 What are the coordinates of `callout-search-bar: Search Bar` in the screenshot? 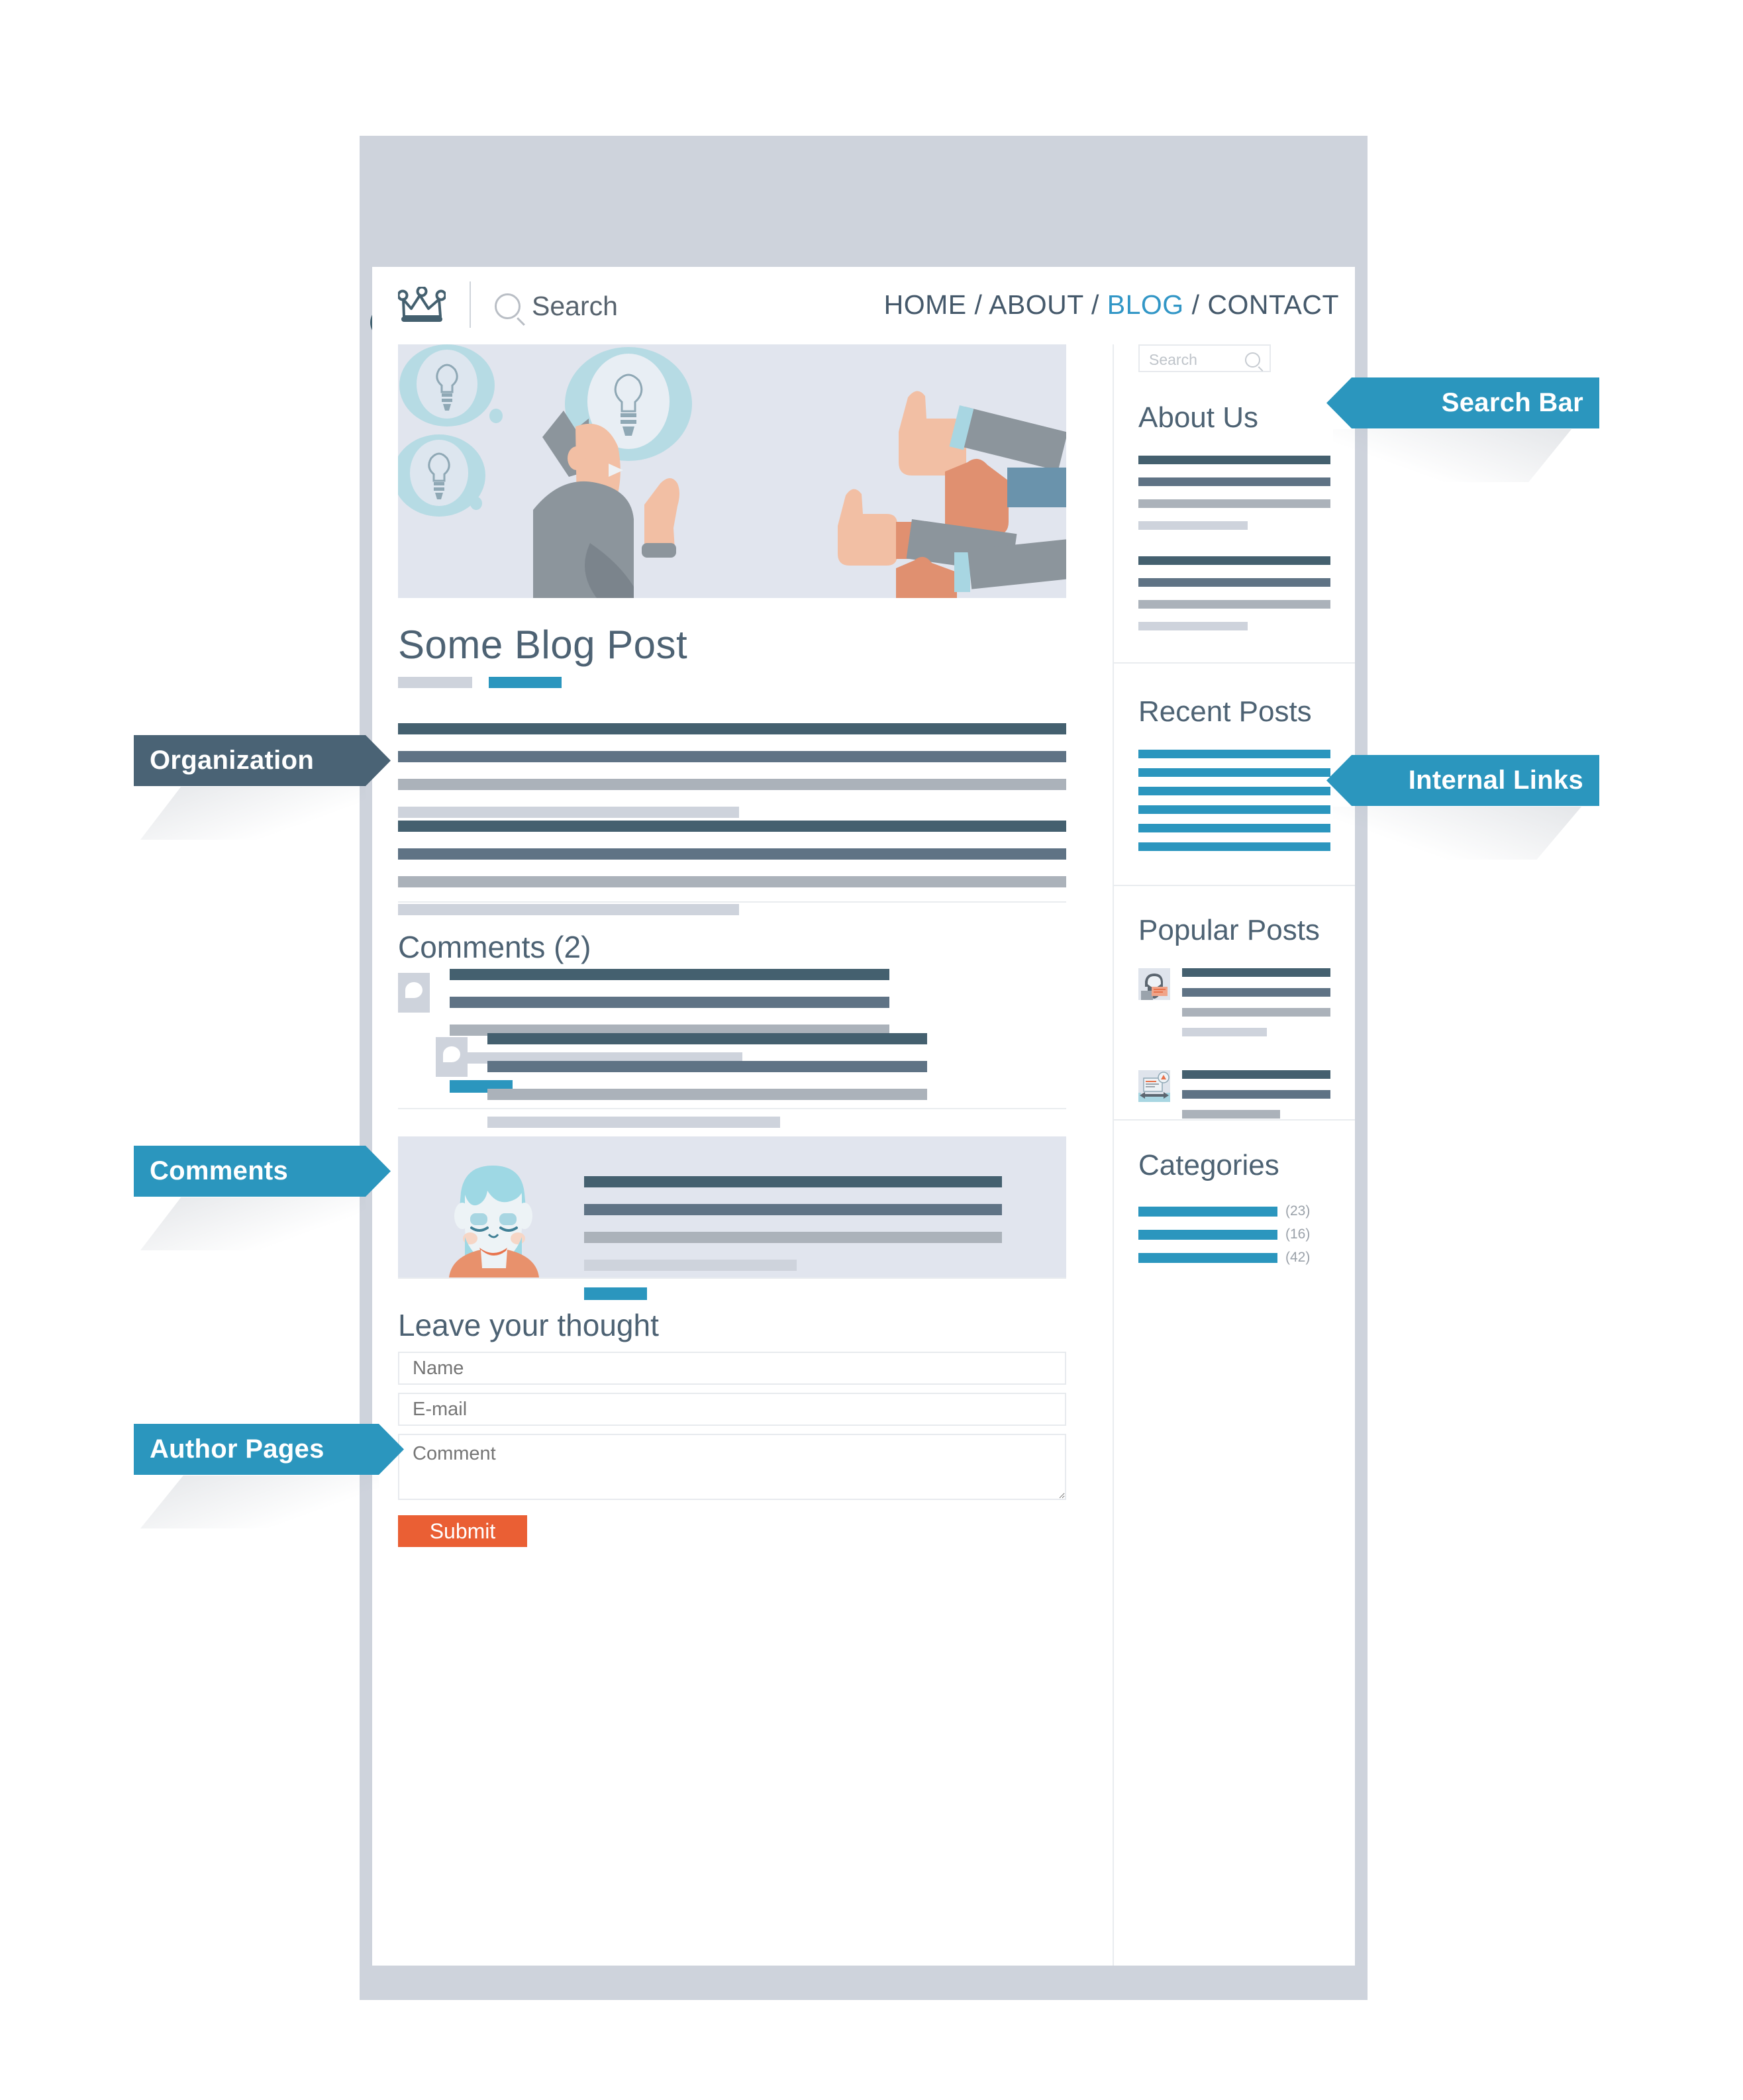 It's located at (1462, 402).